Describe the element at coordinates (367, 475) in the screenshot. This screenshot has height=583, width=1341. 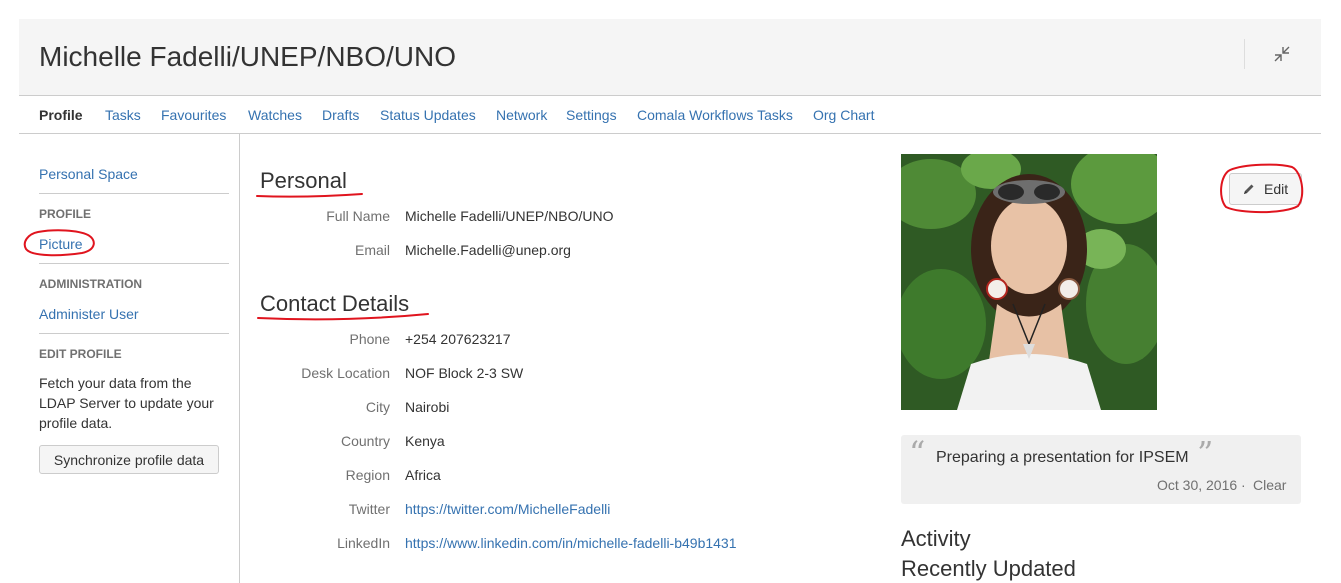
I see `region-label: Region` at that location.